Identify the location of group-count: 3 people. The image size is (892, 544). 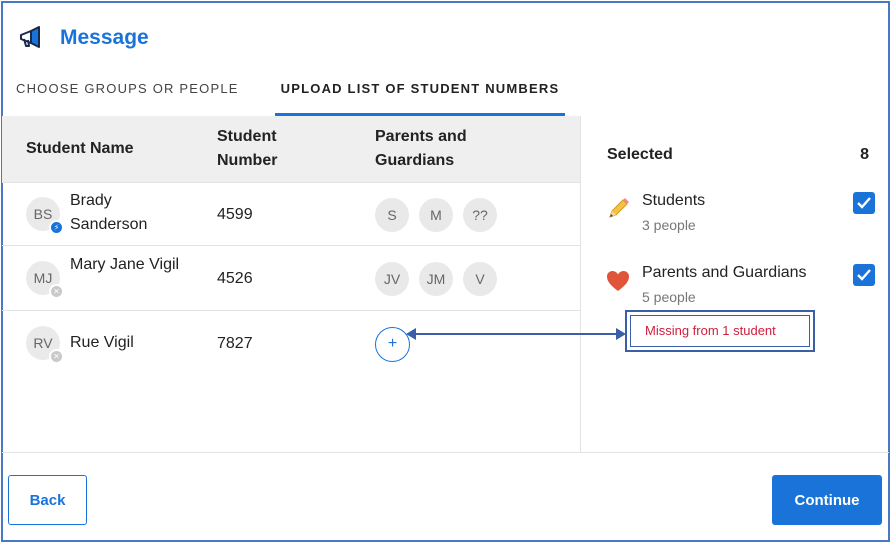
(669, 225).